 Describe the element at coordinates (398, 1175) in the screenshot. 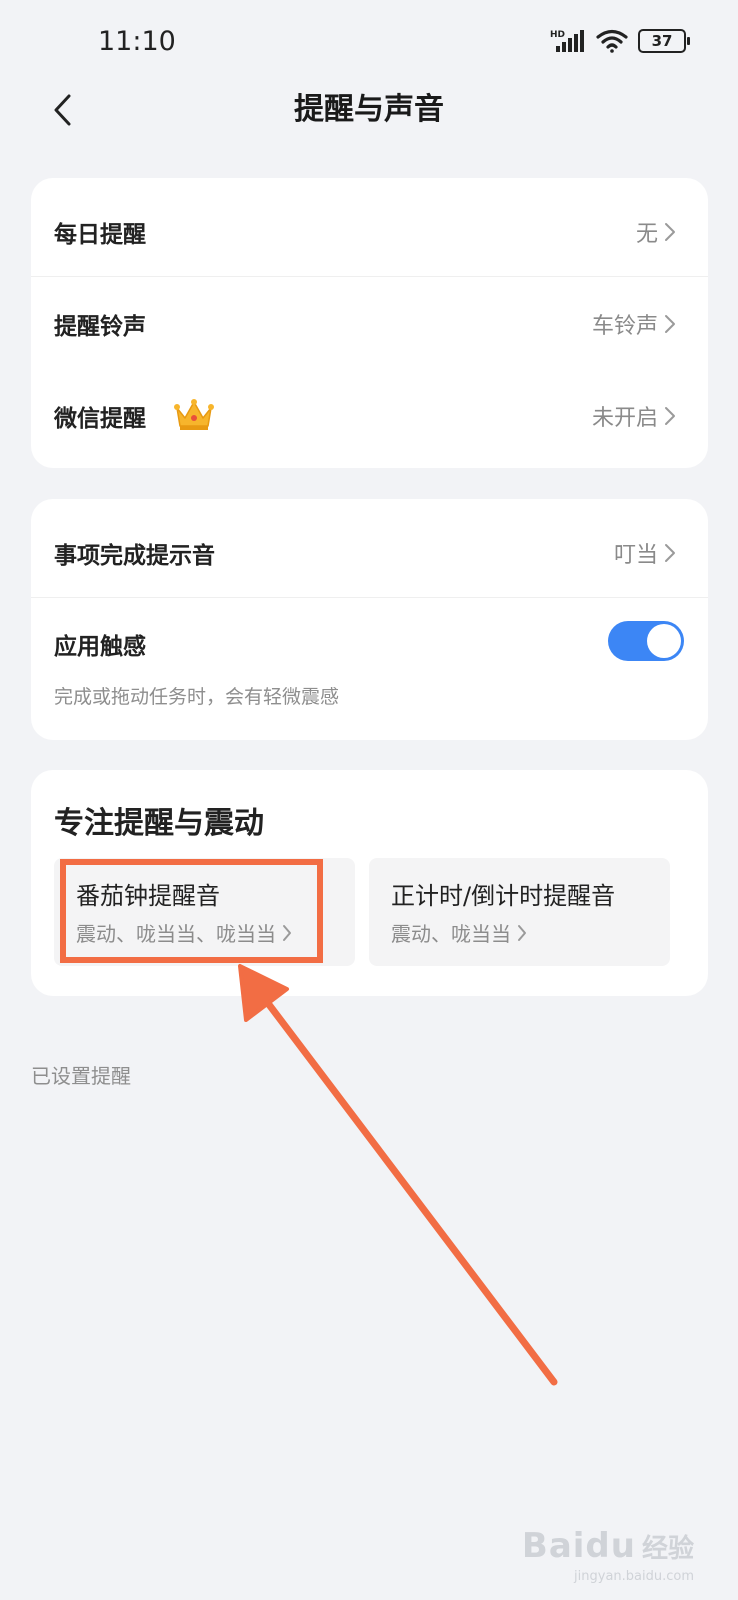

I see `annotation-arrow` at that location.